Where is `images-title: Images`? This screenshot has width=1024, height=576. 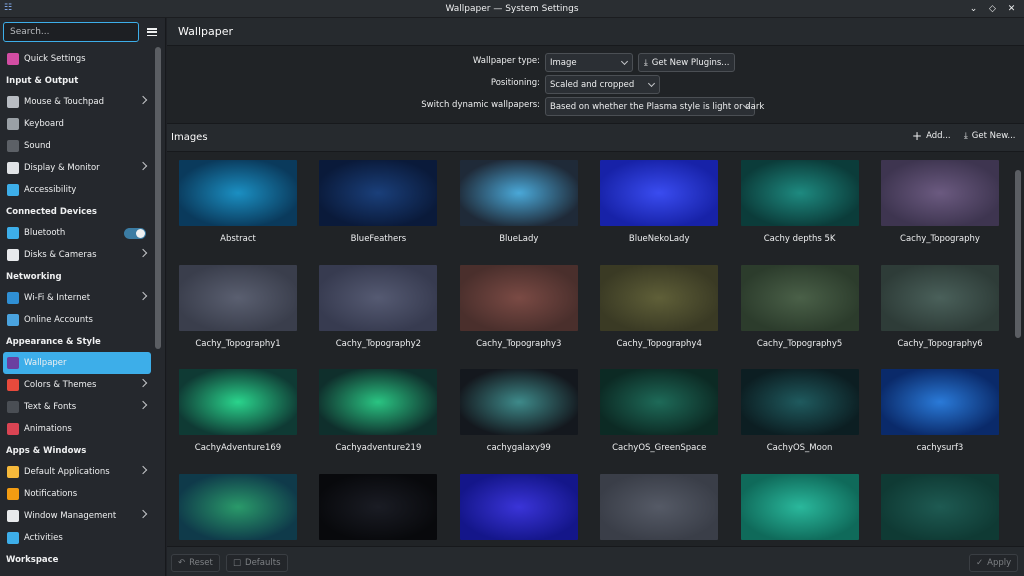
images-title: Images is located at coordinates (189, 137).